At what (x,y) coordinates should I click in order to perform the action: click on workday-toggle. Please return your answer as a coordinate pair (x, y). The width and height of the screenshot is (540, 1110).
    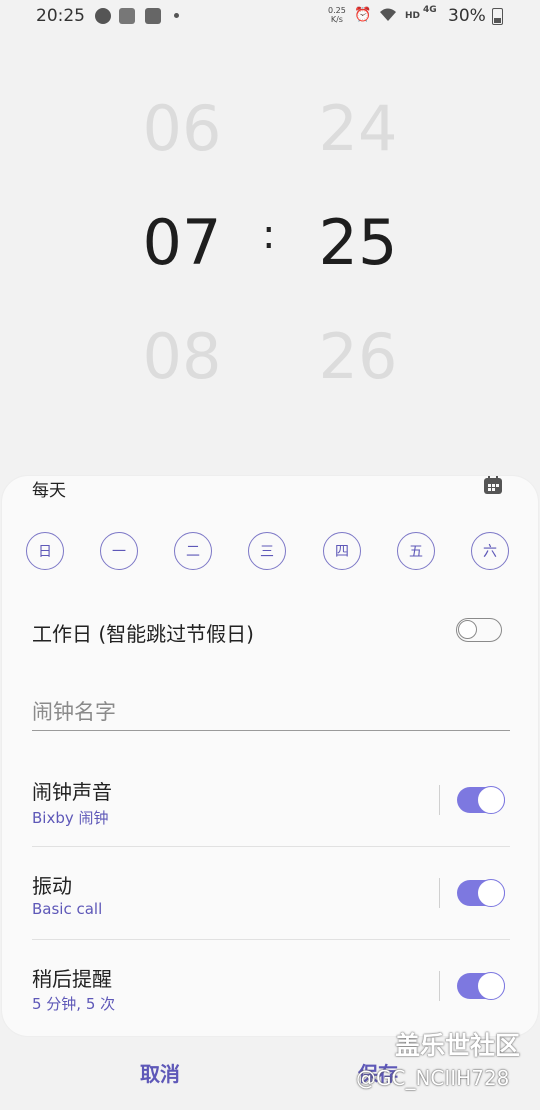
    Looking at the image, I should click on (479, 630).